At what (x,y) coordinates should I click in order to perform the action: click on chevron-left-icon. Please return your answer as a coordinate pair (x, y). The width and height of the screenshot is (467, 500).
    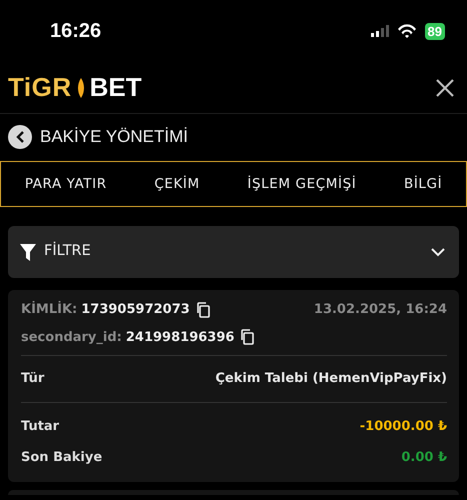
    Looking at the image, I should click on (20, 137).